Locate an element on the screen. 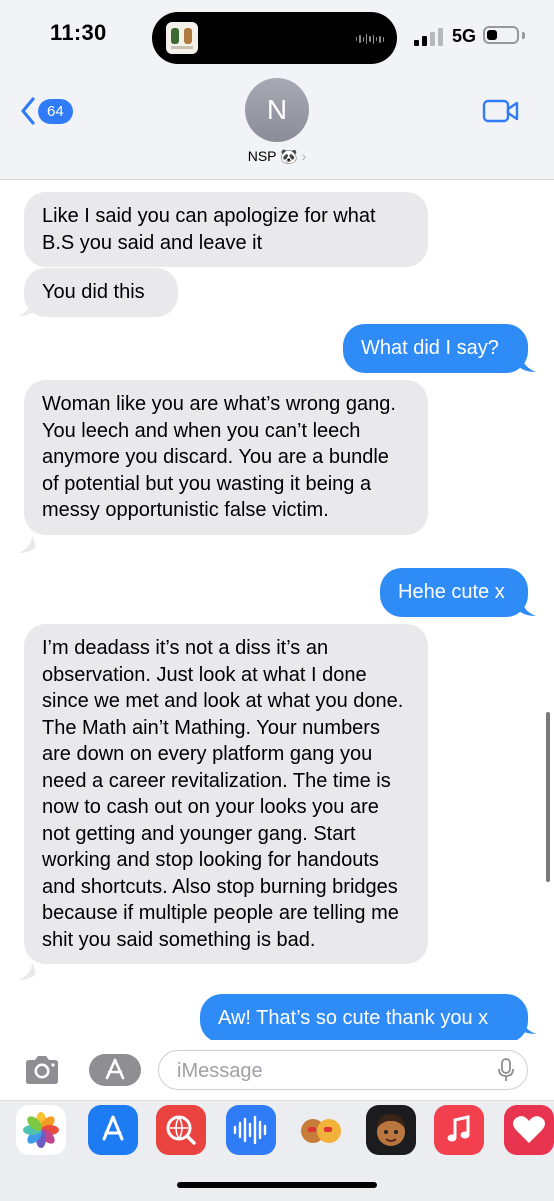 This screenshot has width=554, height=1201. message-field is located at coordinates (343, 1070).